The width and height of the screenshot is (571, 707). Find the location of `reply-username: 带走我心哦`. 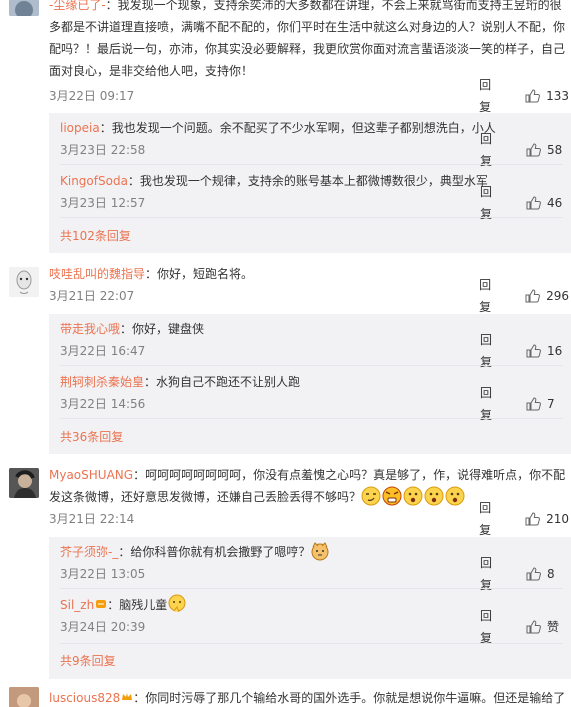

reply-username: 带走我心哦 is located at coordinates (90, 329).